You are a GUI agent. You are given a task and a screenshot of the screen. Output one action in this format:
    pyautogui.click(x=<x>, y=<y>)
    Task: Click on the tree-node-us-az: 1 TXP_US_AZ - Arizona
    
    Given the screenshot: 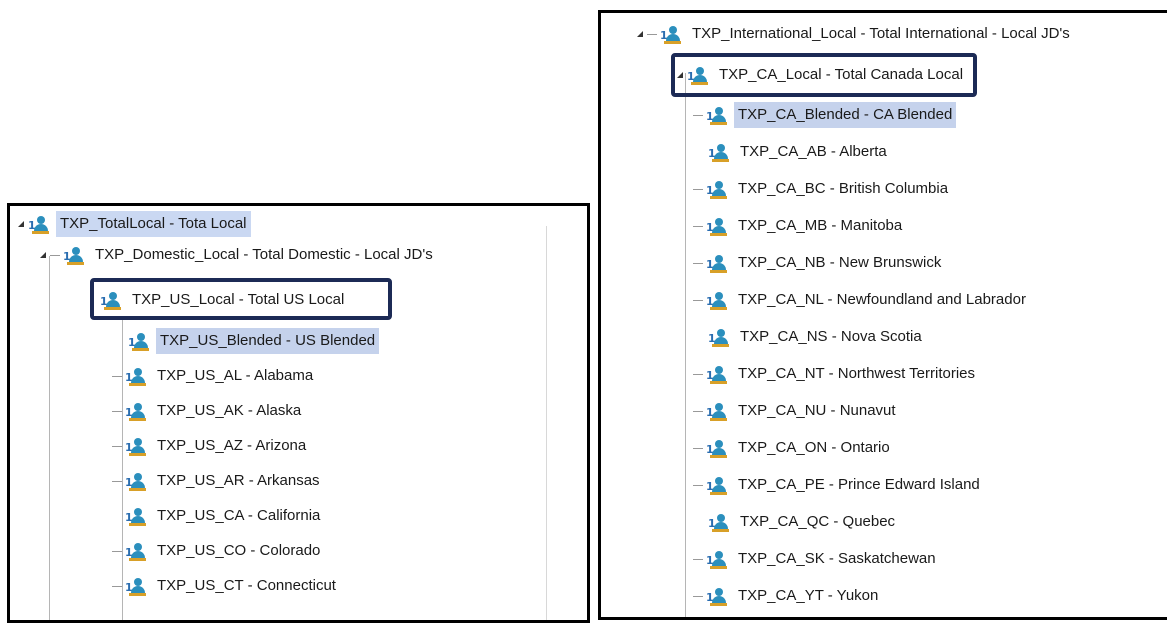 What is the action you would take?
    pyautogui.click(x=211, y=446)
    